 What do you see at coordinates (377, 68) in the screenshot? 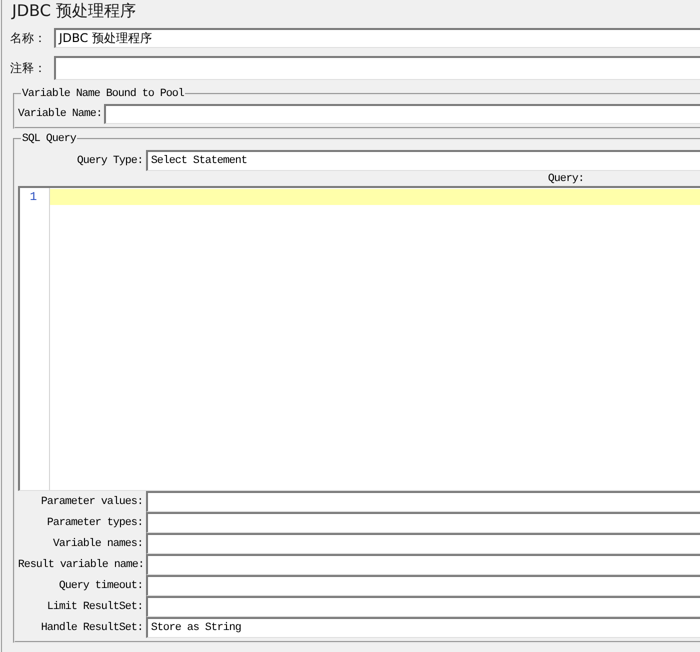
I see `comment-field` at bounding box center [377, 68].